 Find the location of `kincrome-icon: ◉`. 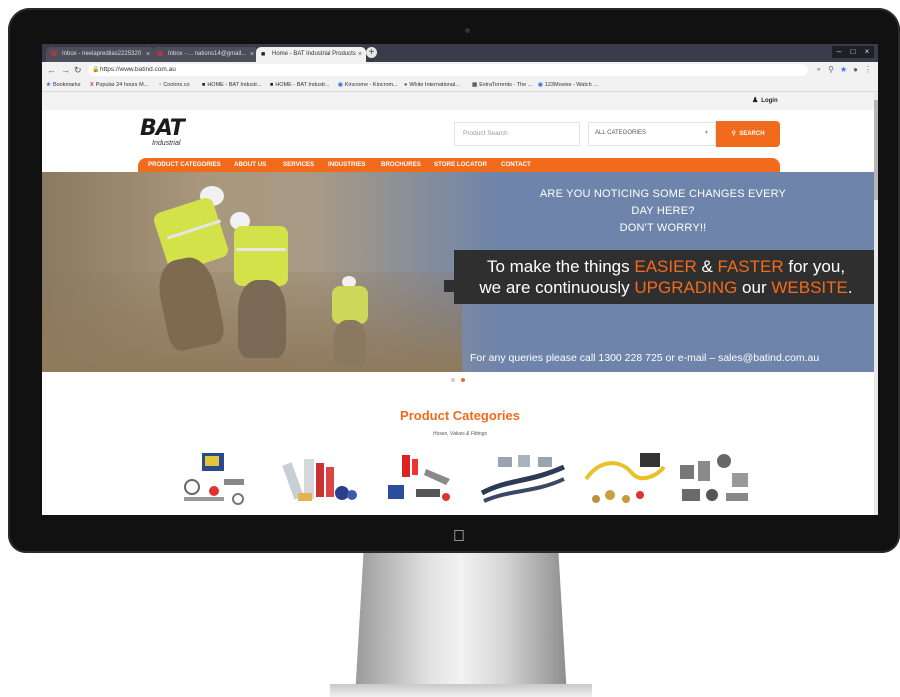

kincrome-icon: ◉ is located at coordinates (340, 85).